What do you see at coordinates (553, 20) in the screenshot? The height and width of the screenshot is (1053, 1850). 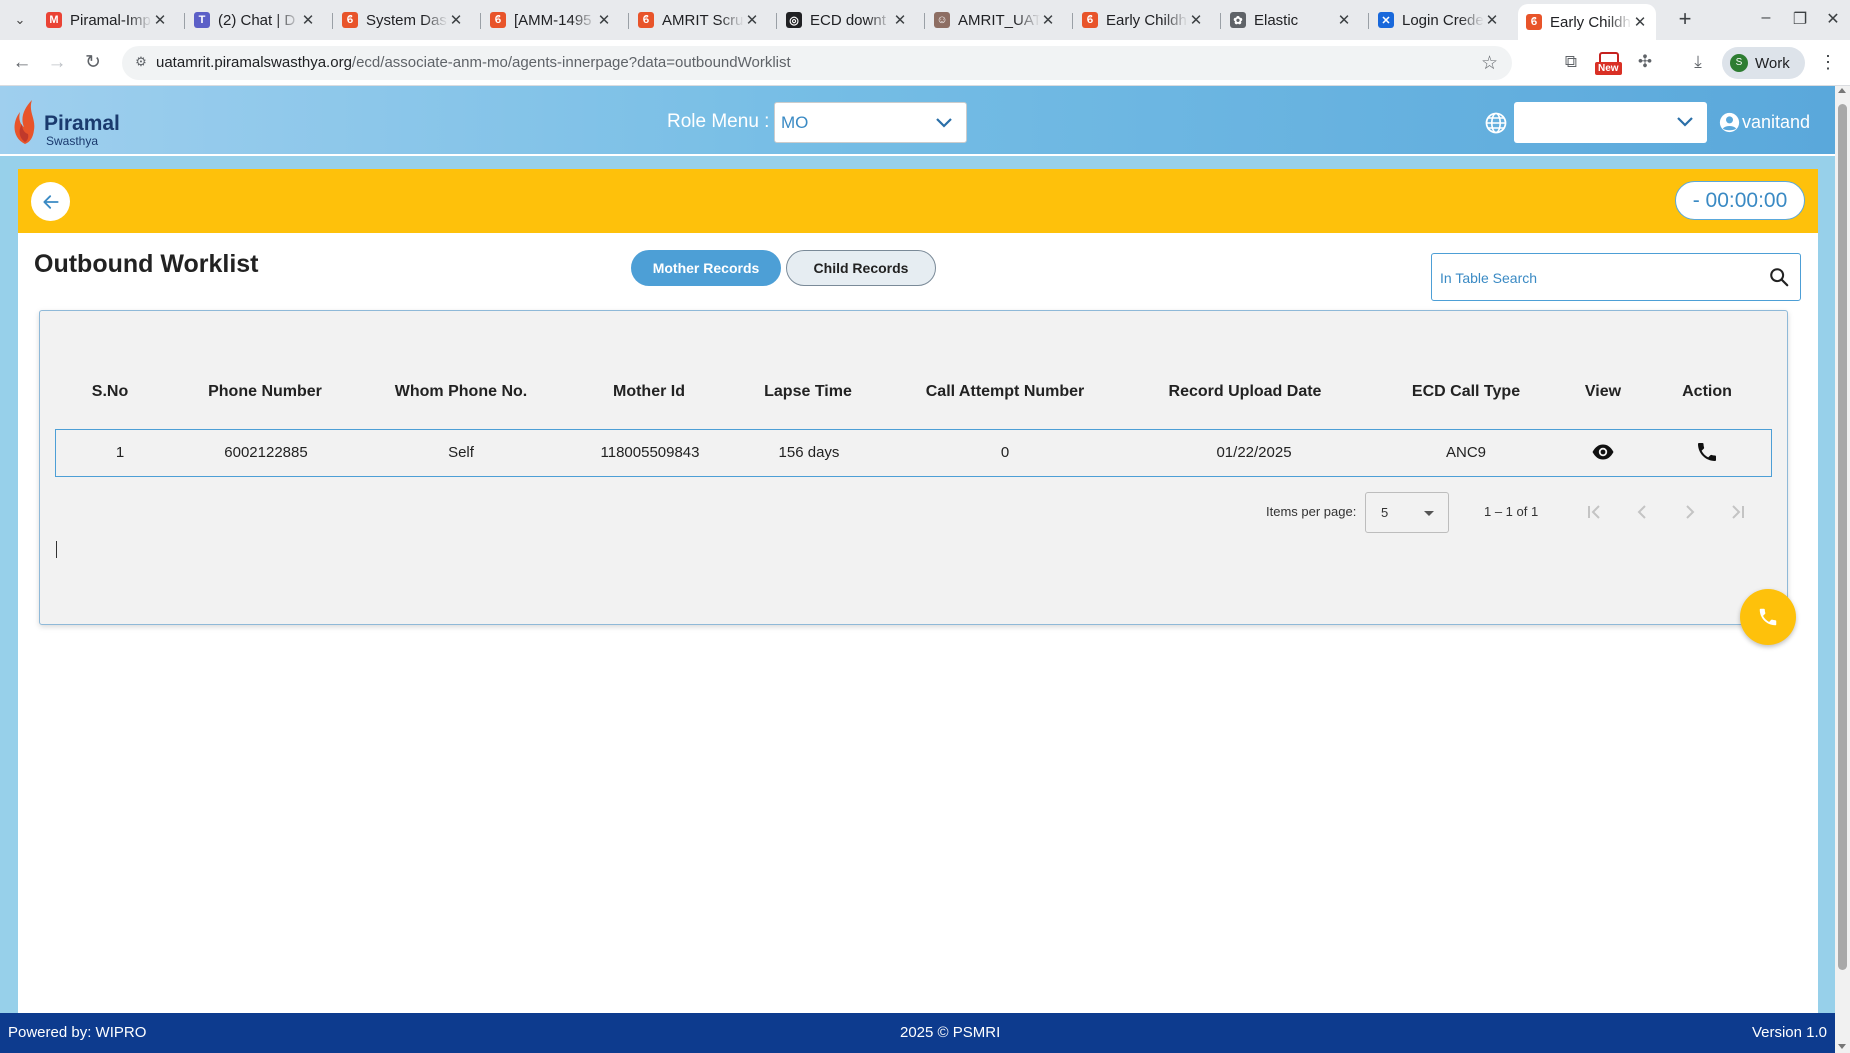 I see `browser-tab-title: [AMM-1495` at bounding box center [553, 20].